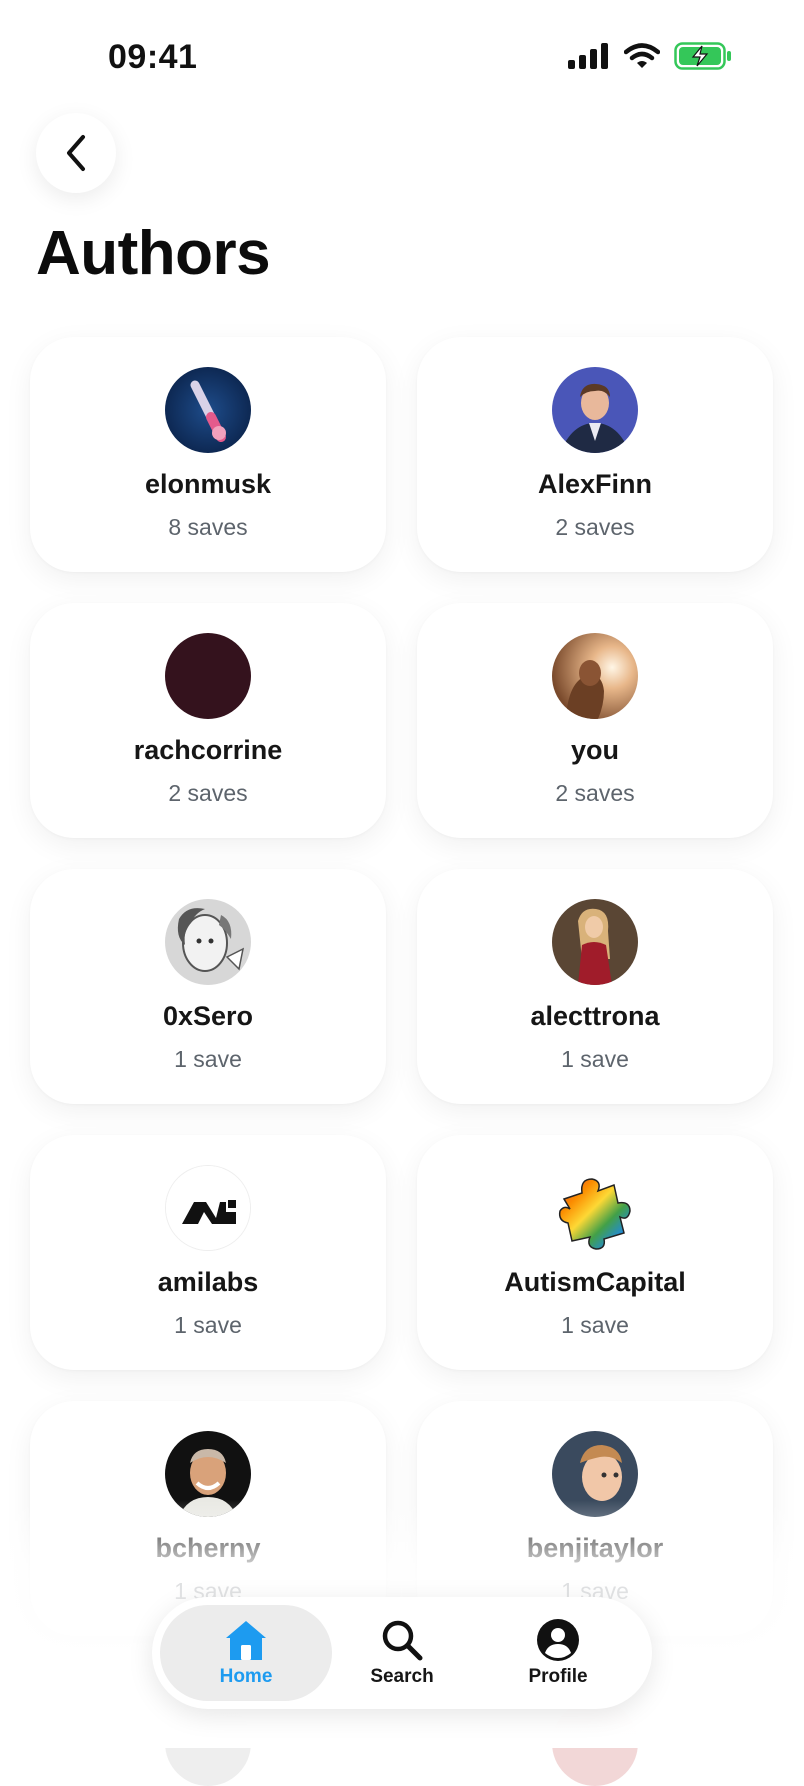 This screenshot has height=1786, width=804. I want to click on back-button, so click(76, 153).